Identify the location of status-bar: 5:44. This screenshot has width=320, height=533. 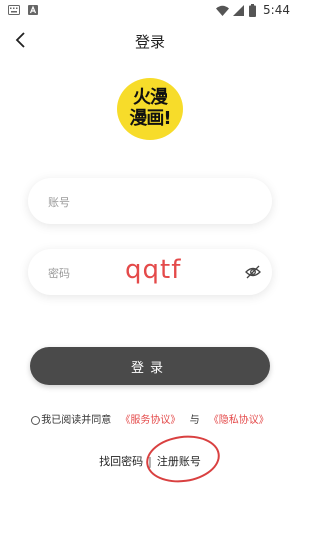
(150, 11).